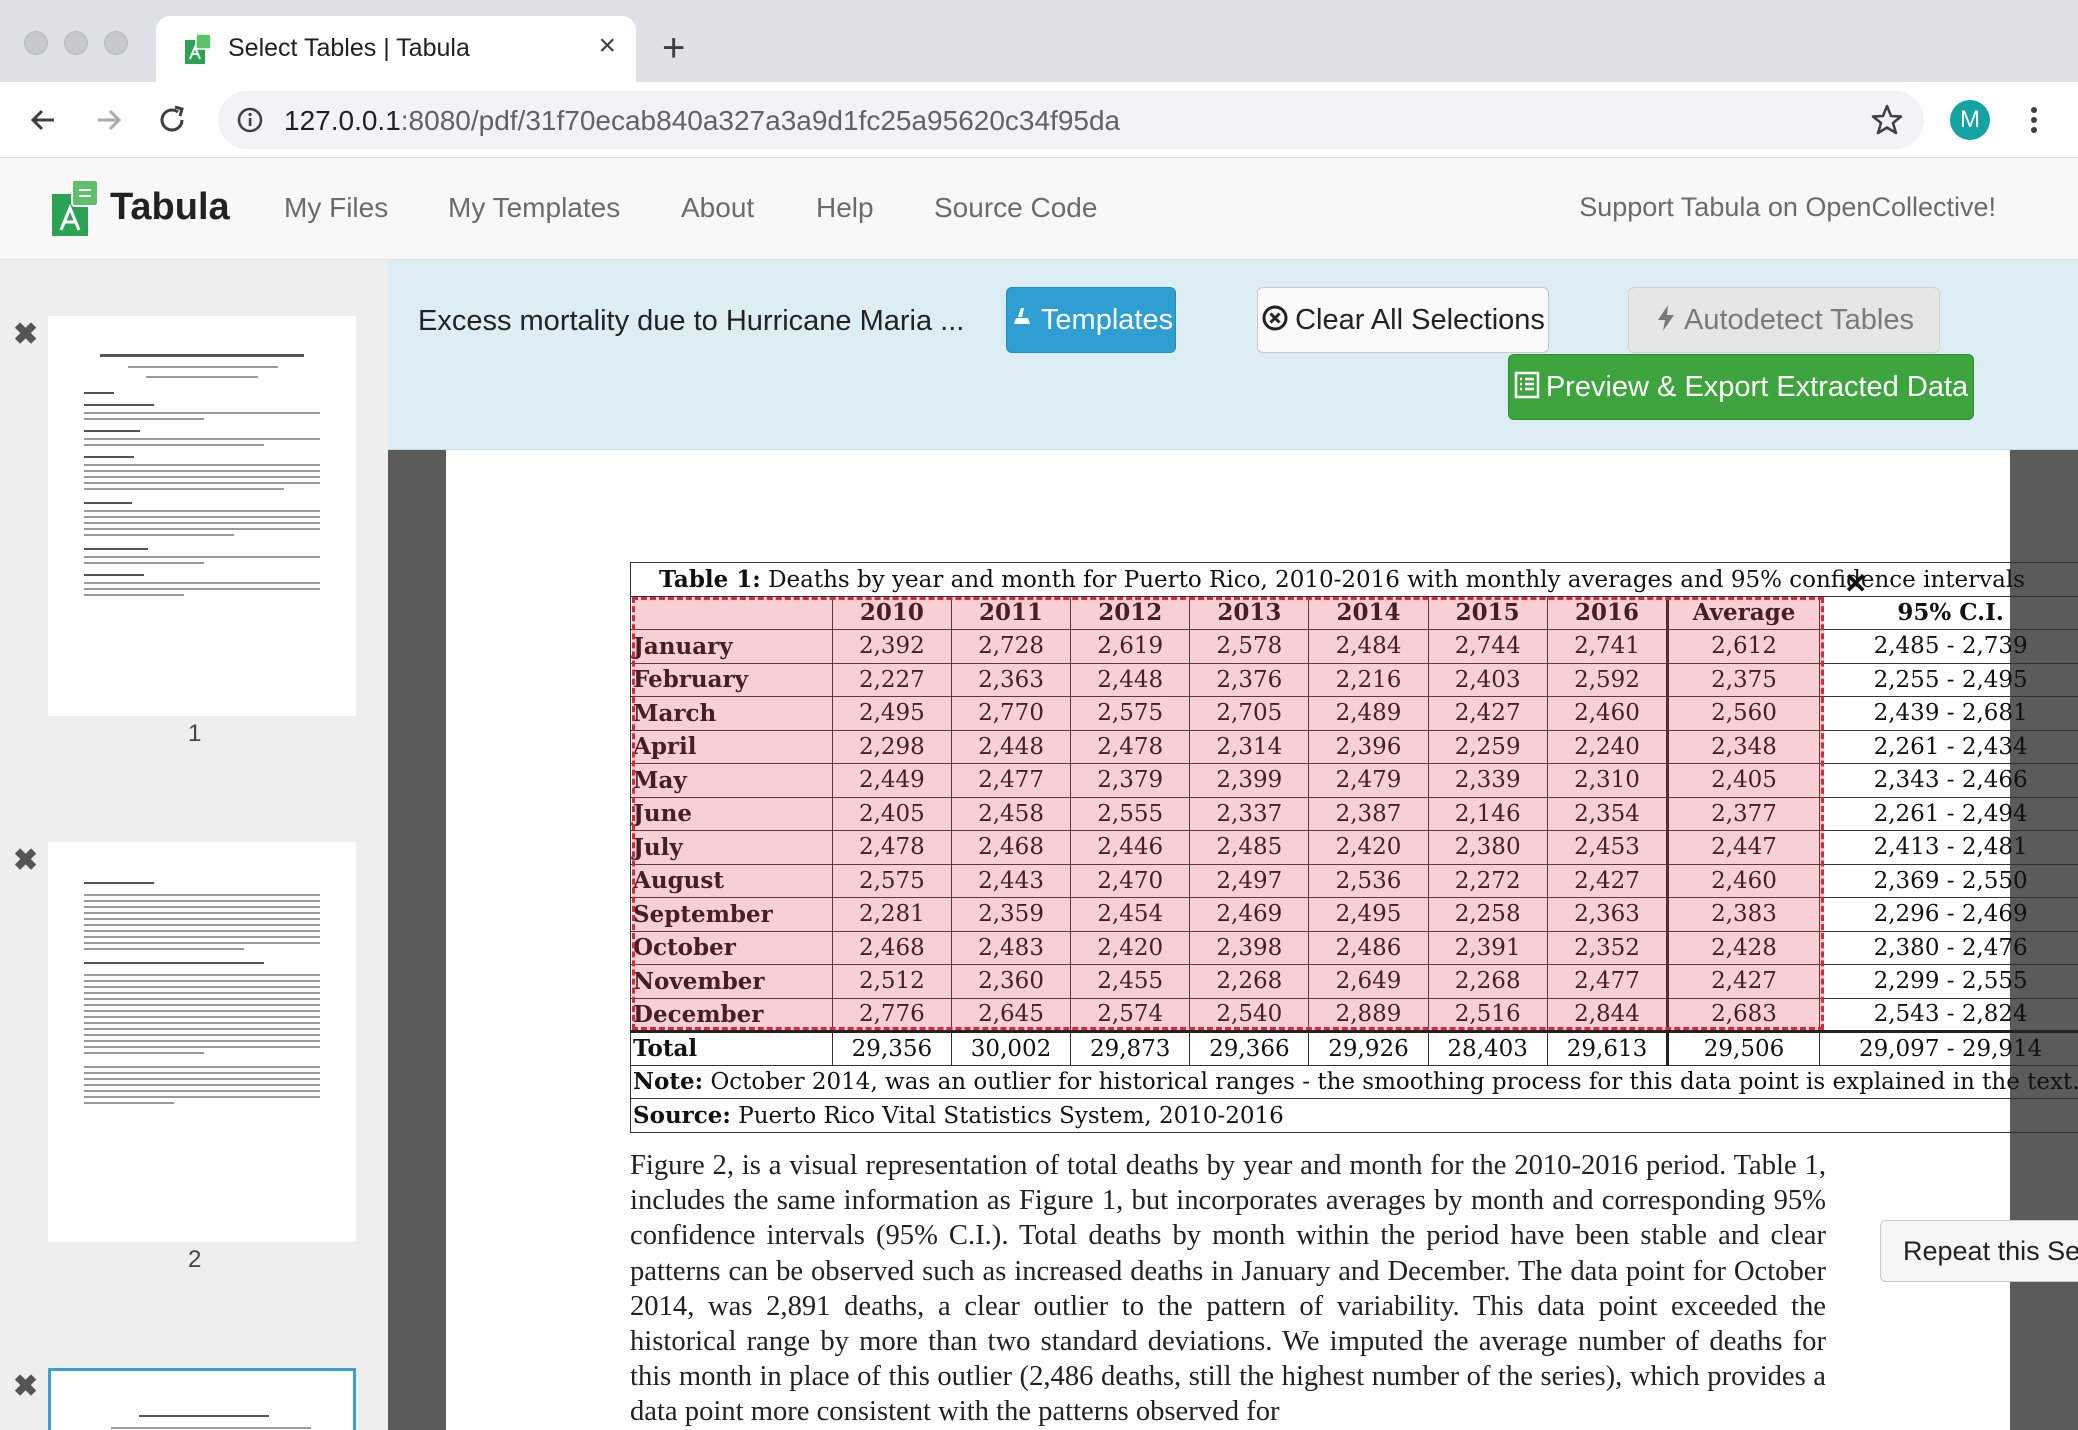  Describe the element at coordinates (1107, 320) in the screenshot. I see `templates-label: Templates` at that location.